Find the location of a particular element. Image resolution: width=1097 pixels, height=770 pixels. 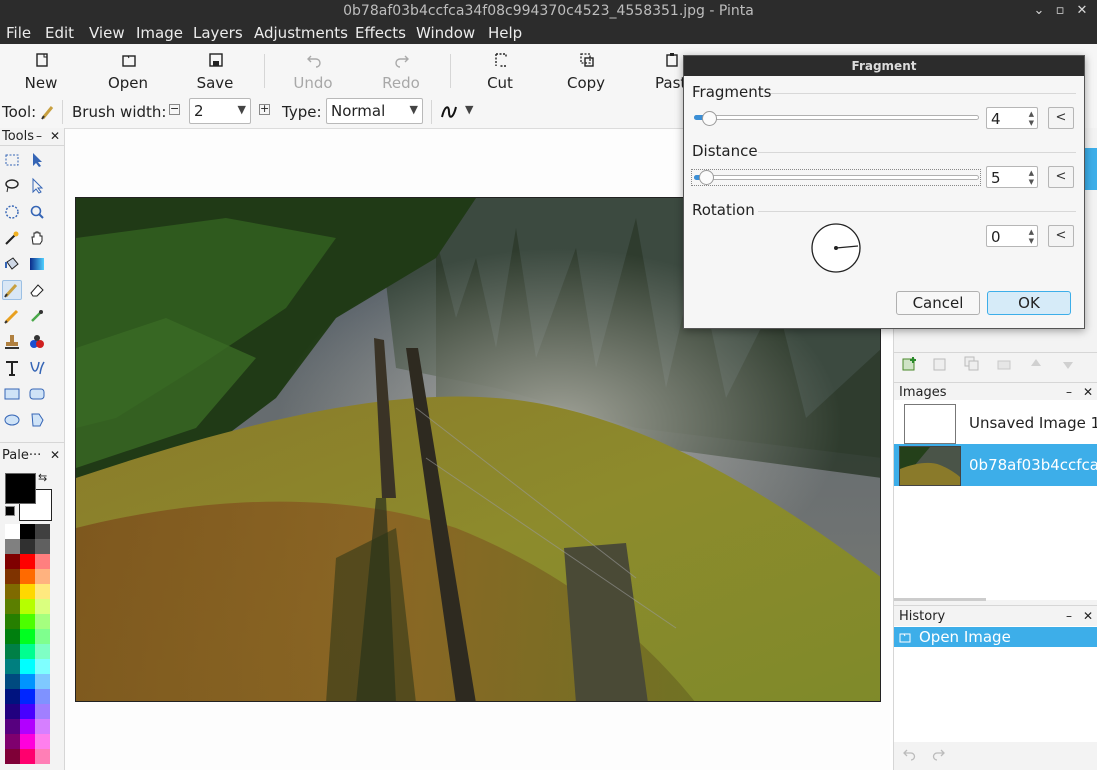

text-tool is located at coordinates (12, 368).